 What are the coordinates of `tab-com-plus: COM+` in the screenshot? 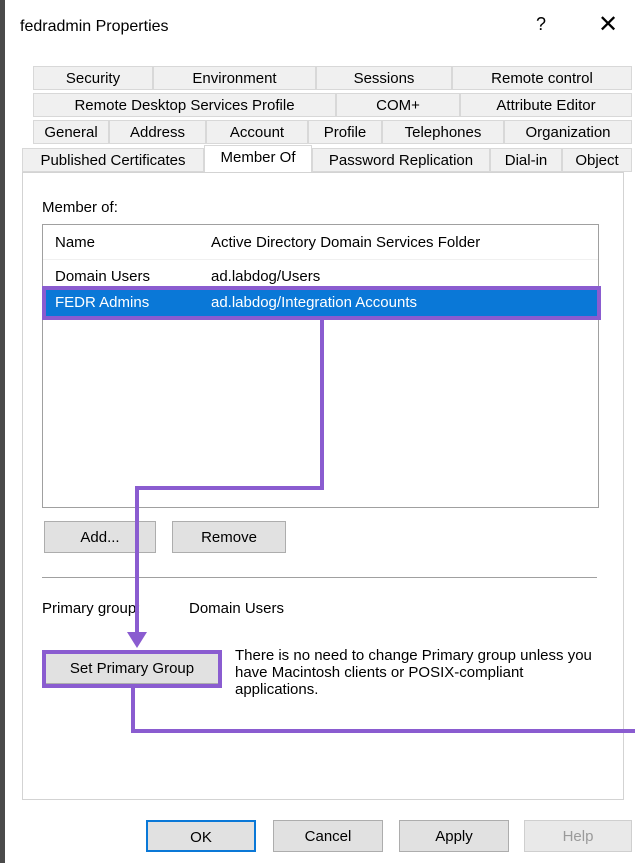 It's located at (398, 105).